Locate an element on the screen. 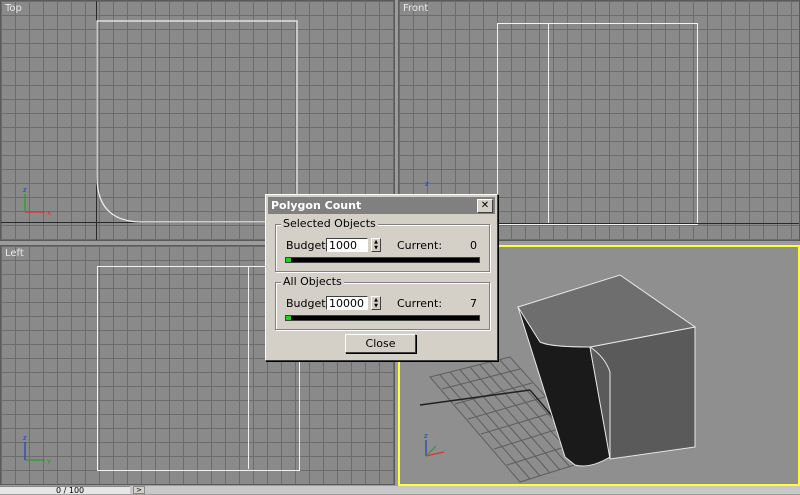  time-slider-next-button: > is located at coordinates (139, 490).